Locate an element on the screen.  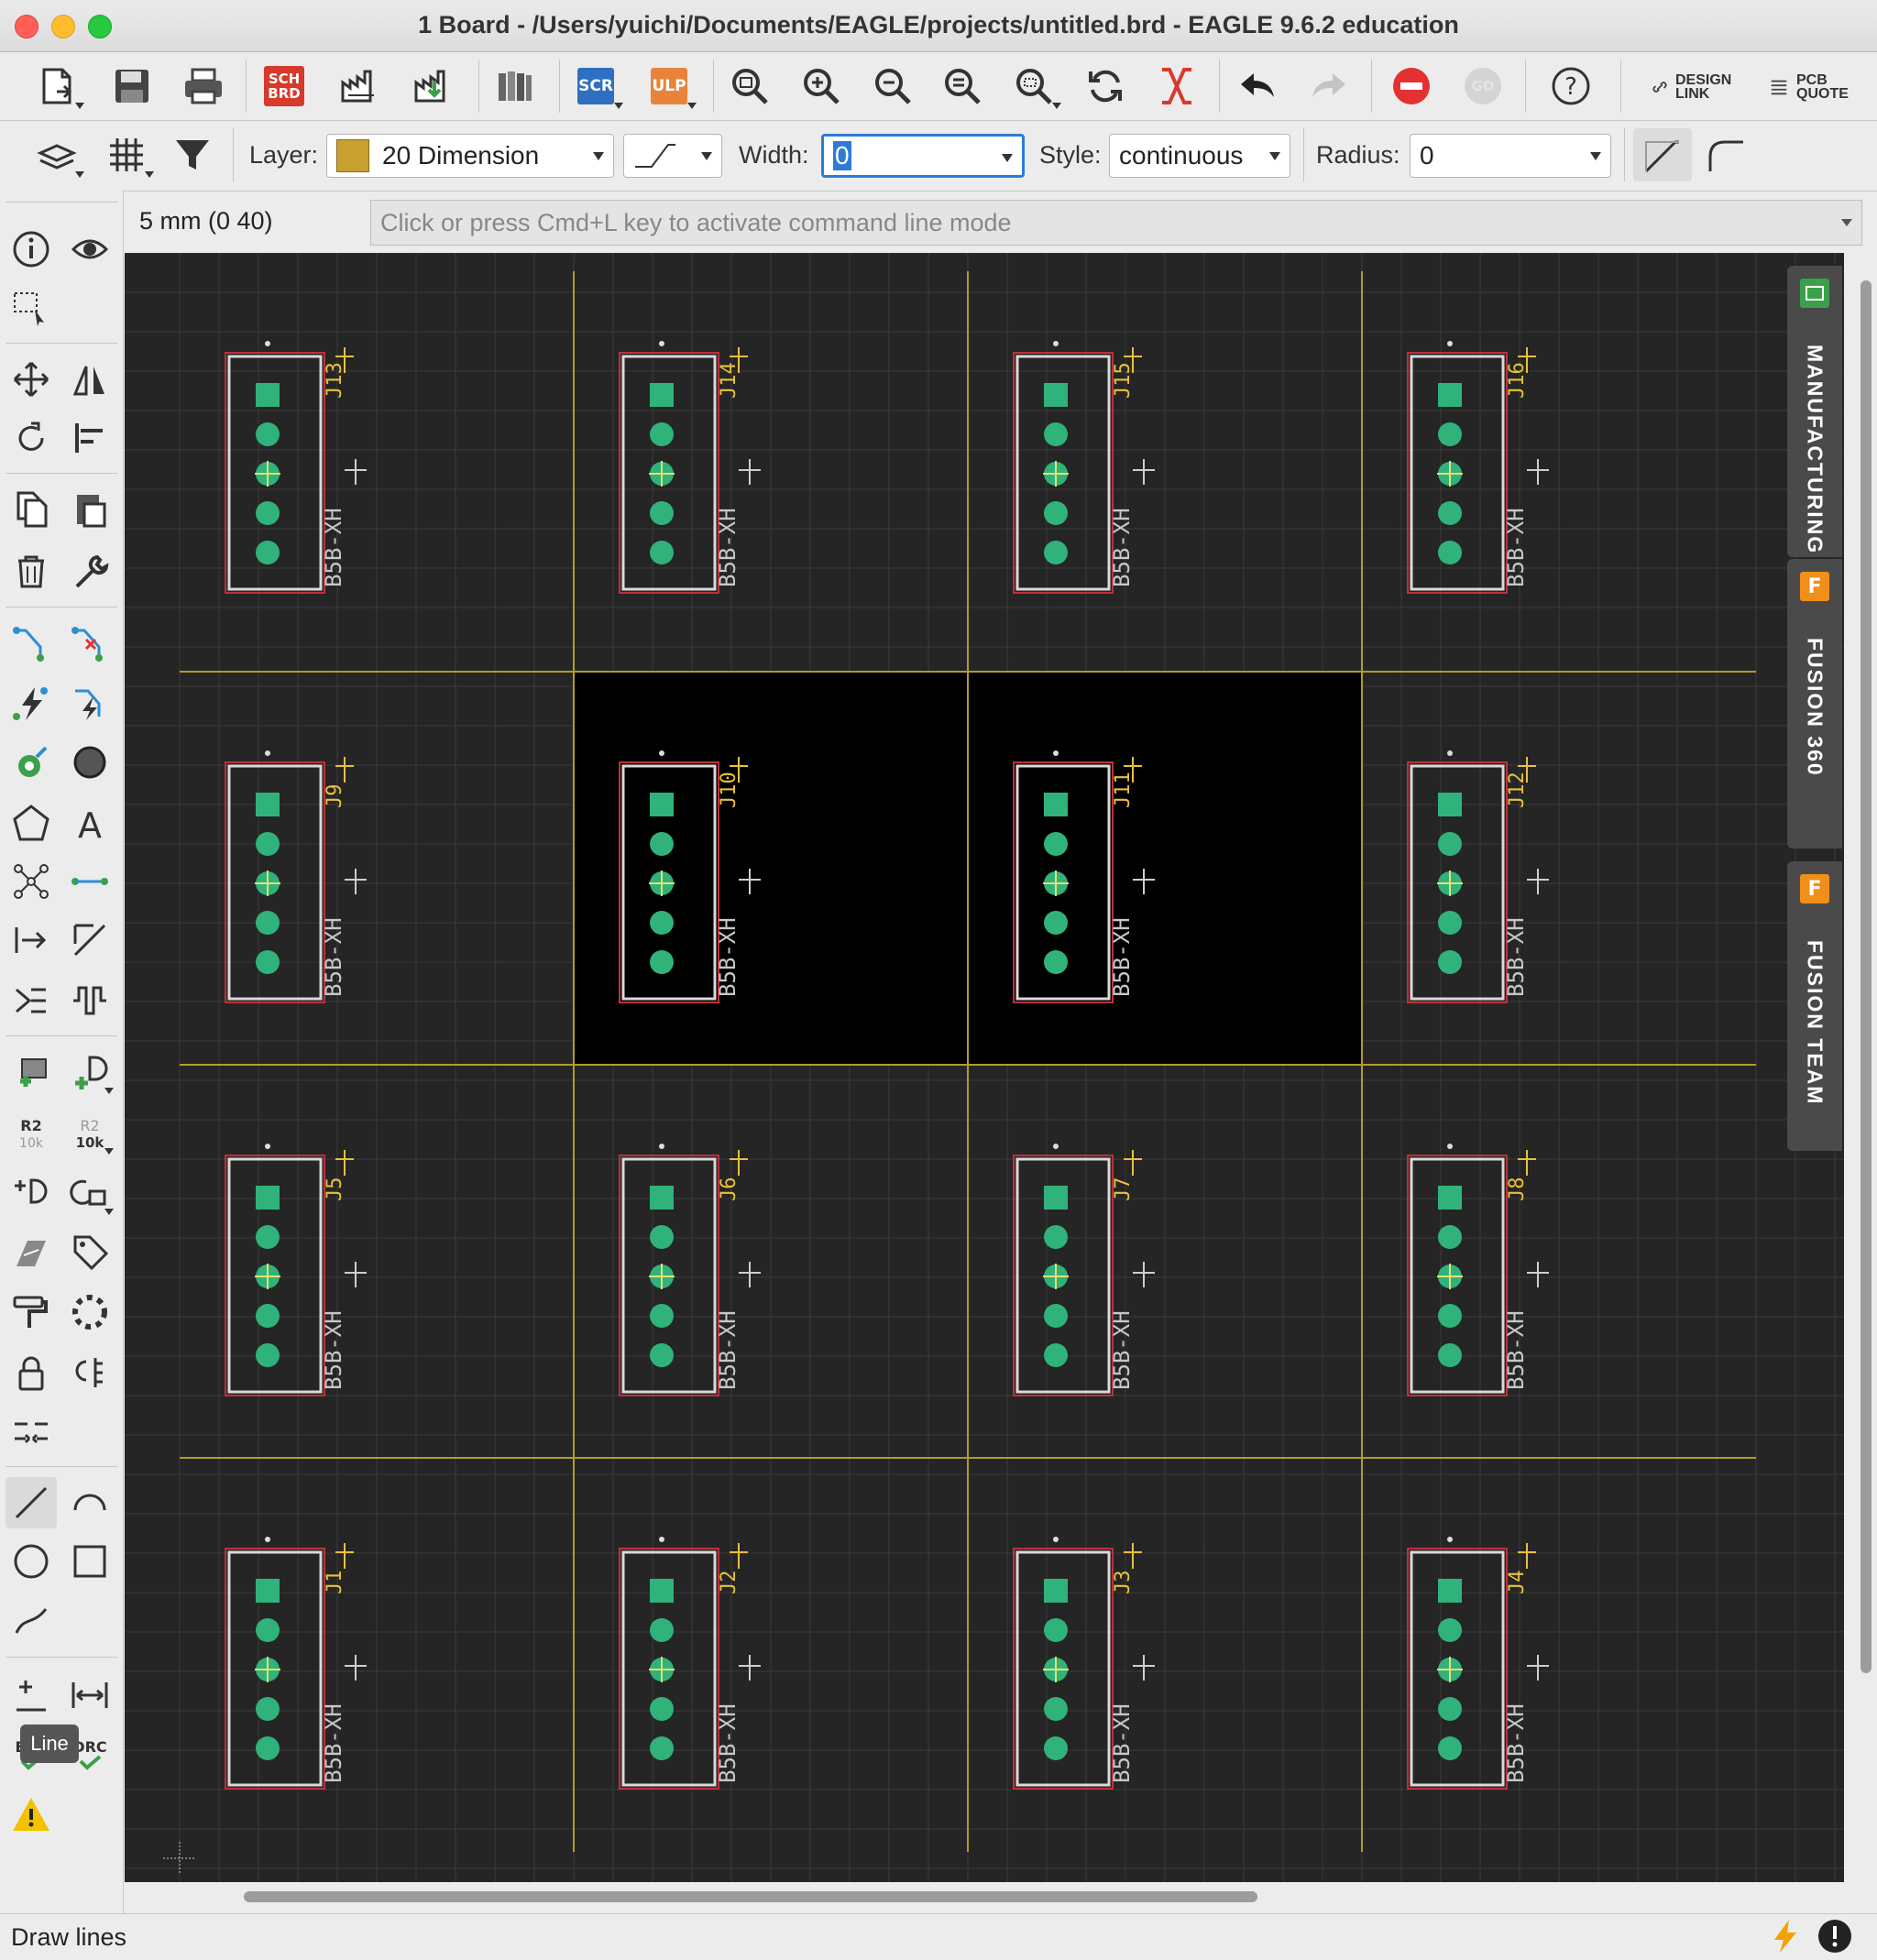
rectangle-icon is located at coordinates (89, 1561).